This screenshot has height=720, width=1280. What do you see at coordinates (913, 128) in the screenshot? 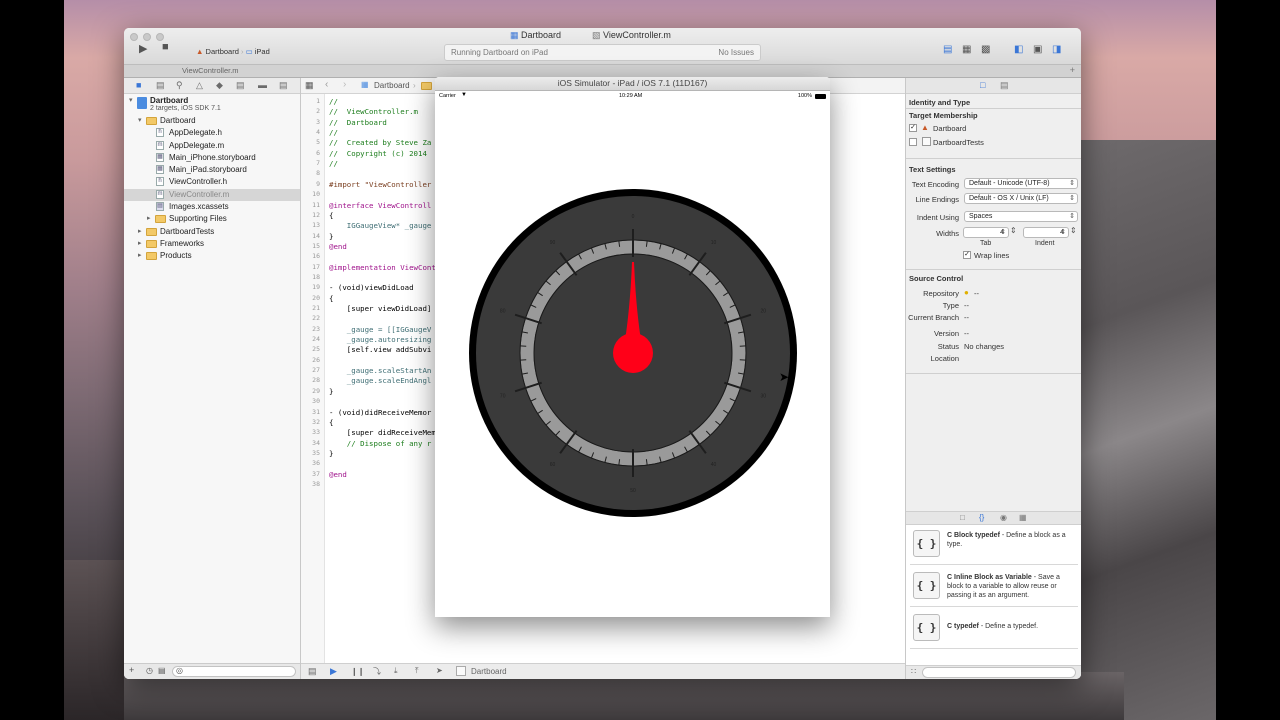
I see `target-checkbox: ✓` at bounding box center [913, 128].